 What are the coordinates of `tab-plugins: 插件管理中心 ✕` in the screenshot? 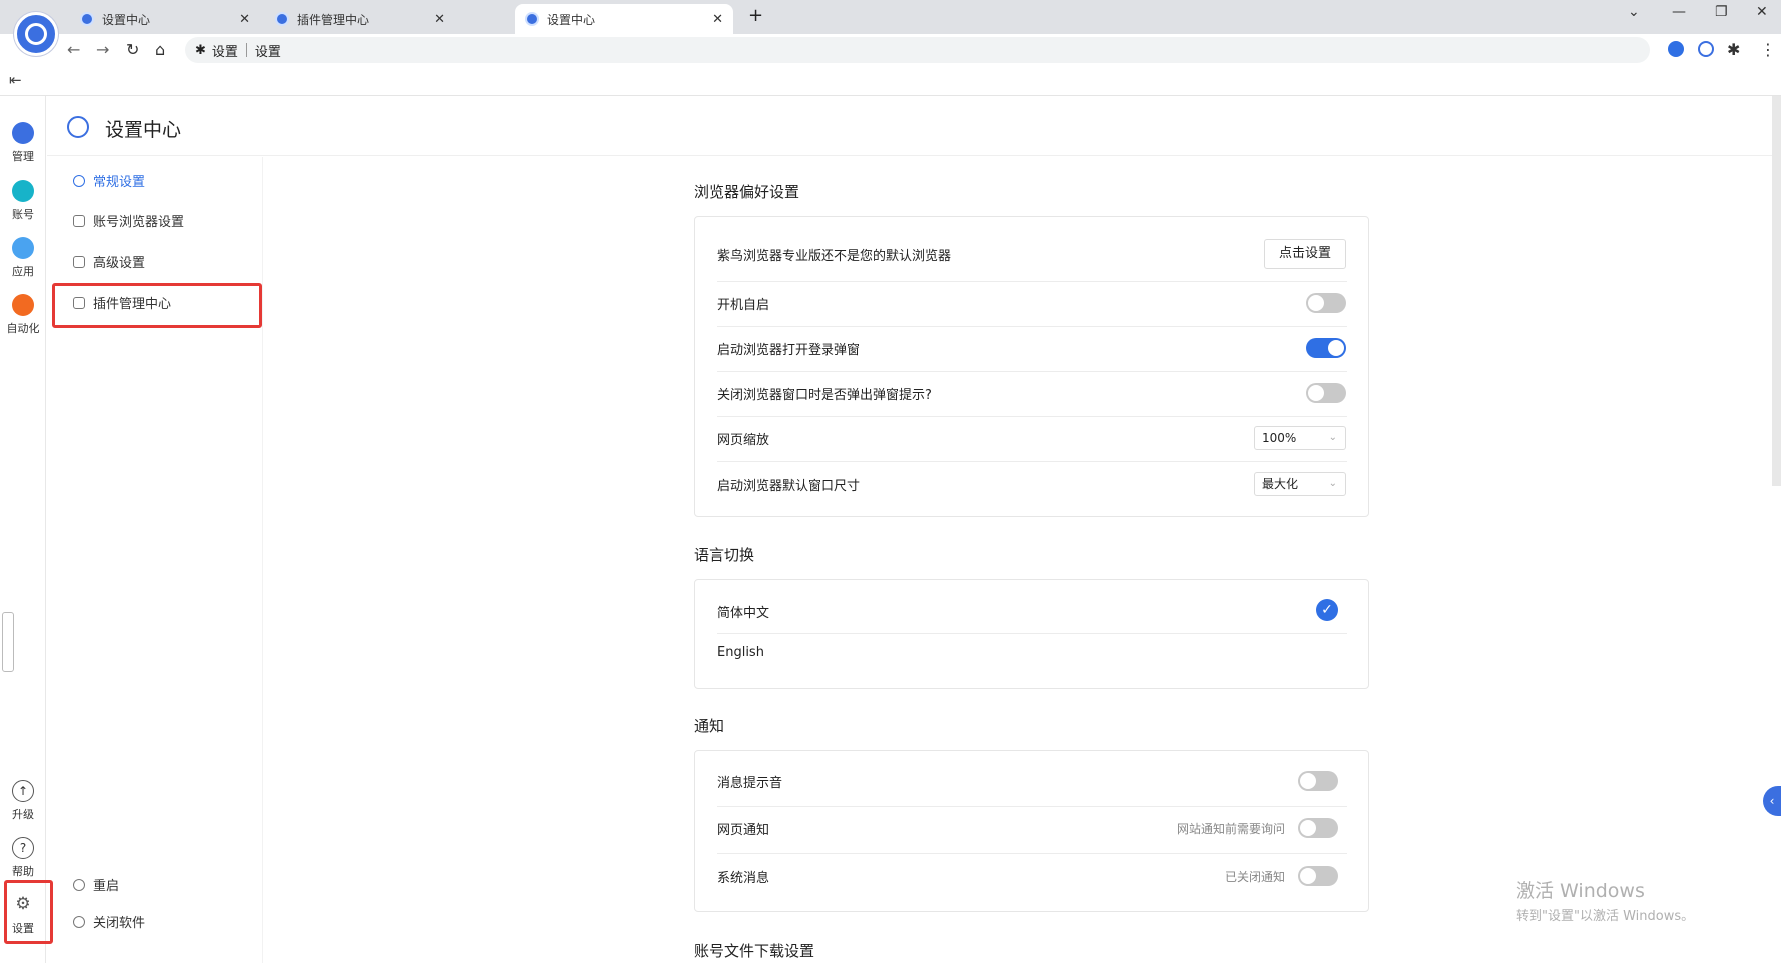 It's located at (360, 19).